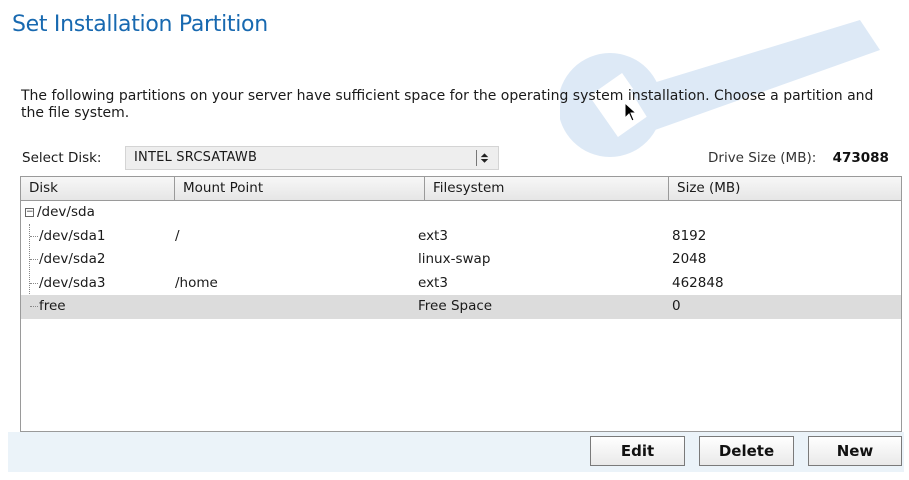  I want to click on delete-button: Delete, so click(746, 451).